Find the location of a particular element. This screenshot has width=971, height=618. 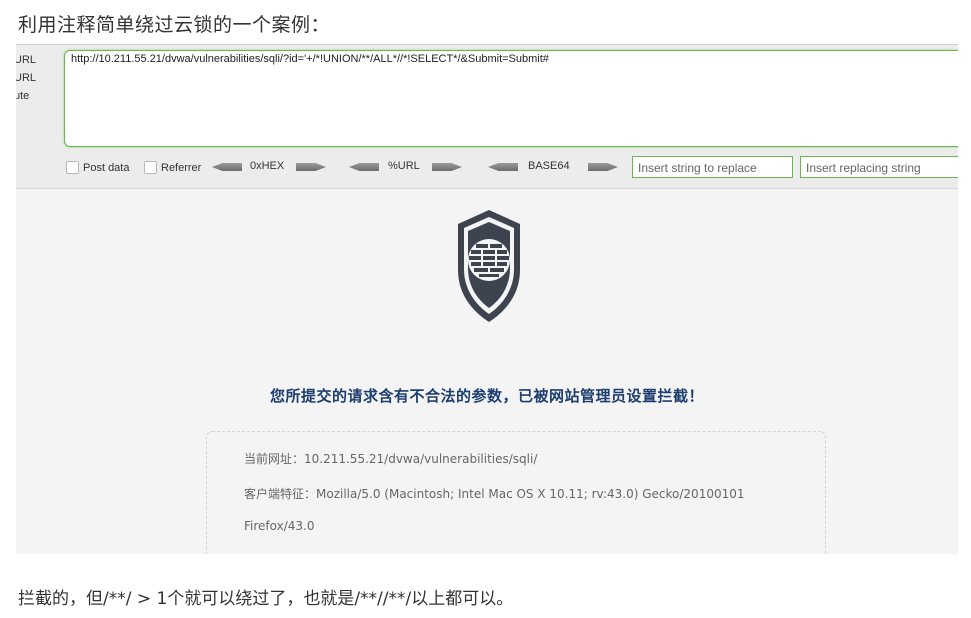

execute-label: ute is located at coordinates (36, 96).